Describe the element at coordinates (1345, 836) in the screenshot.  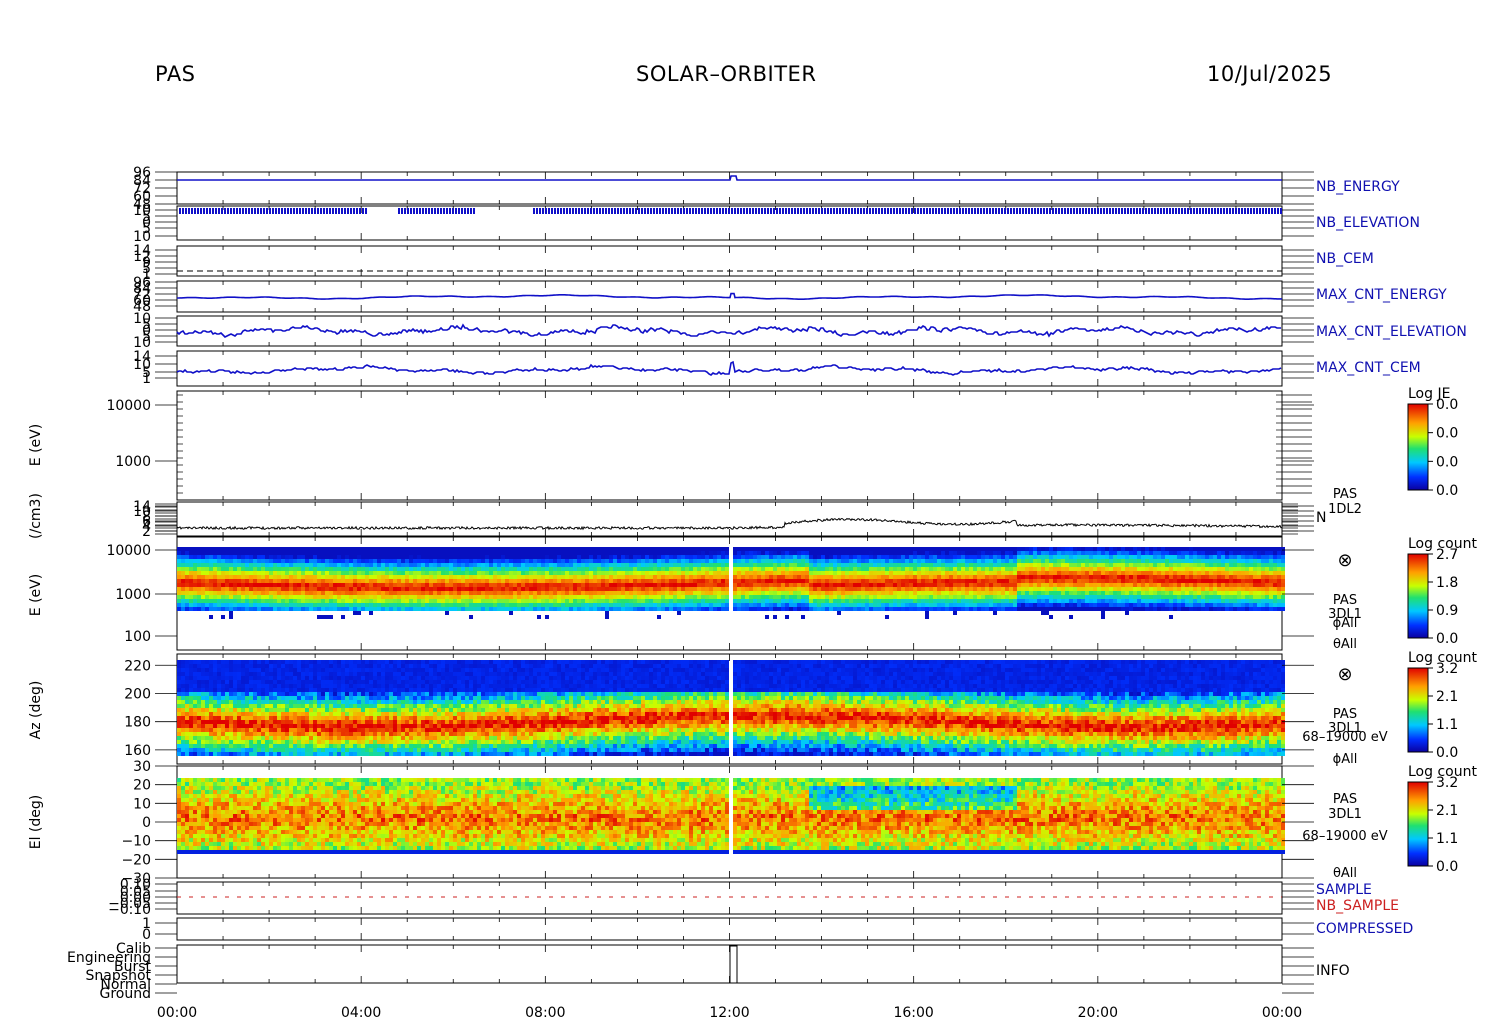
I see `elevation-side-text: 68–19000 eV` at that location.